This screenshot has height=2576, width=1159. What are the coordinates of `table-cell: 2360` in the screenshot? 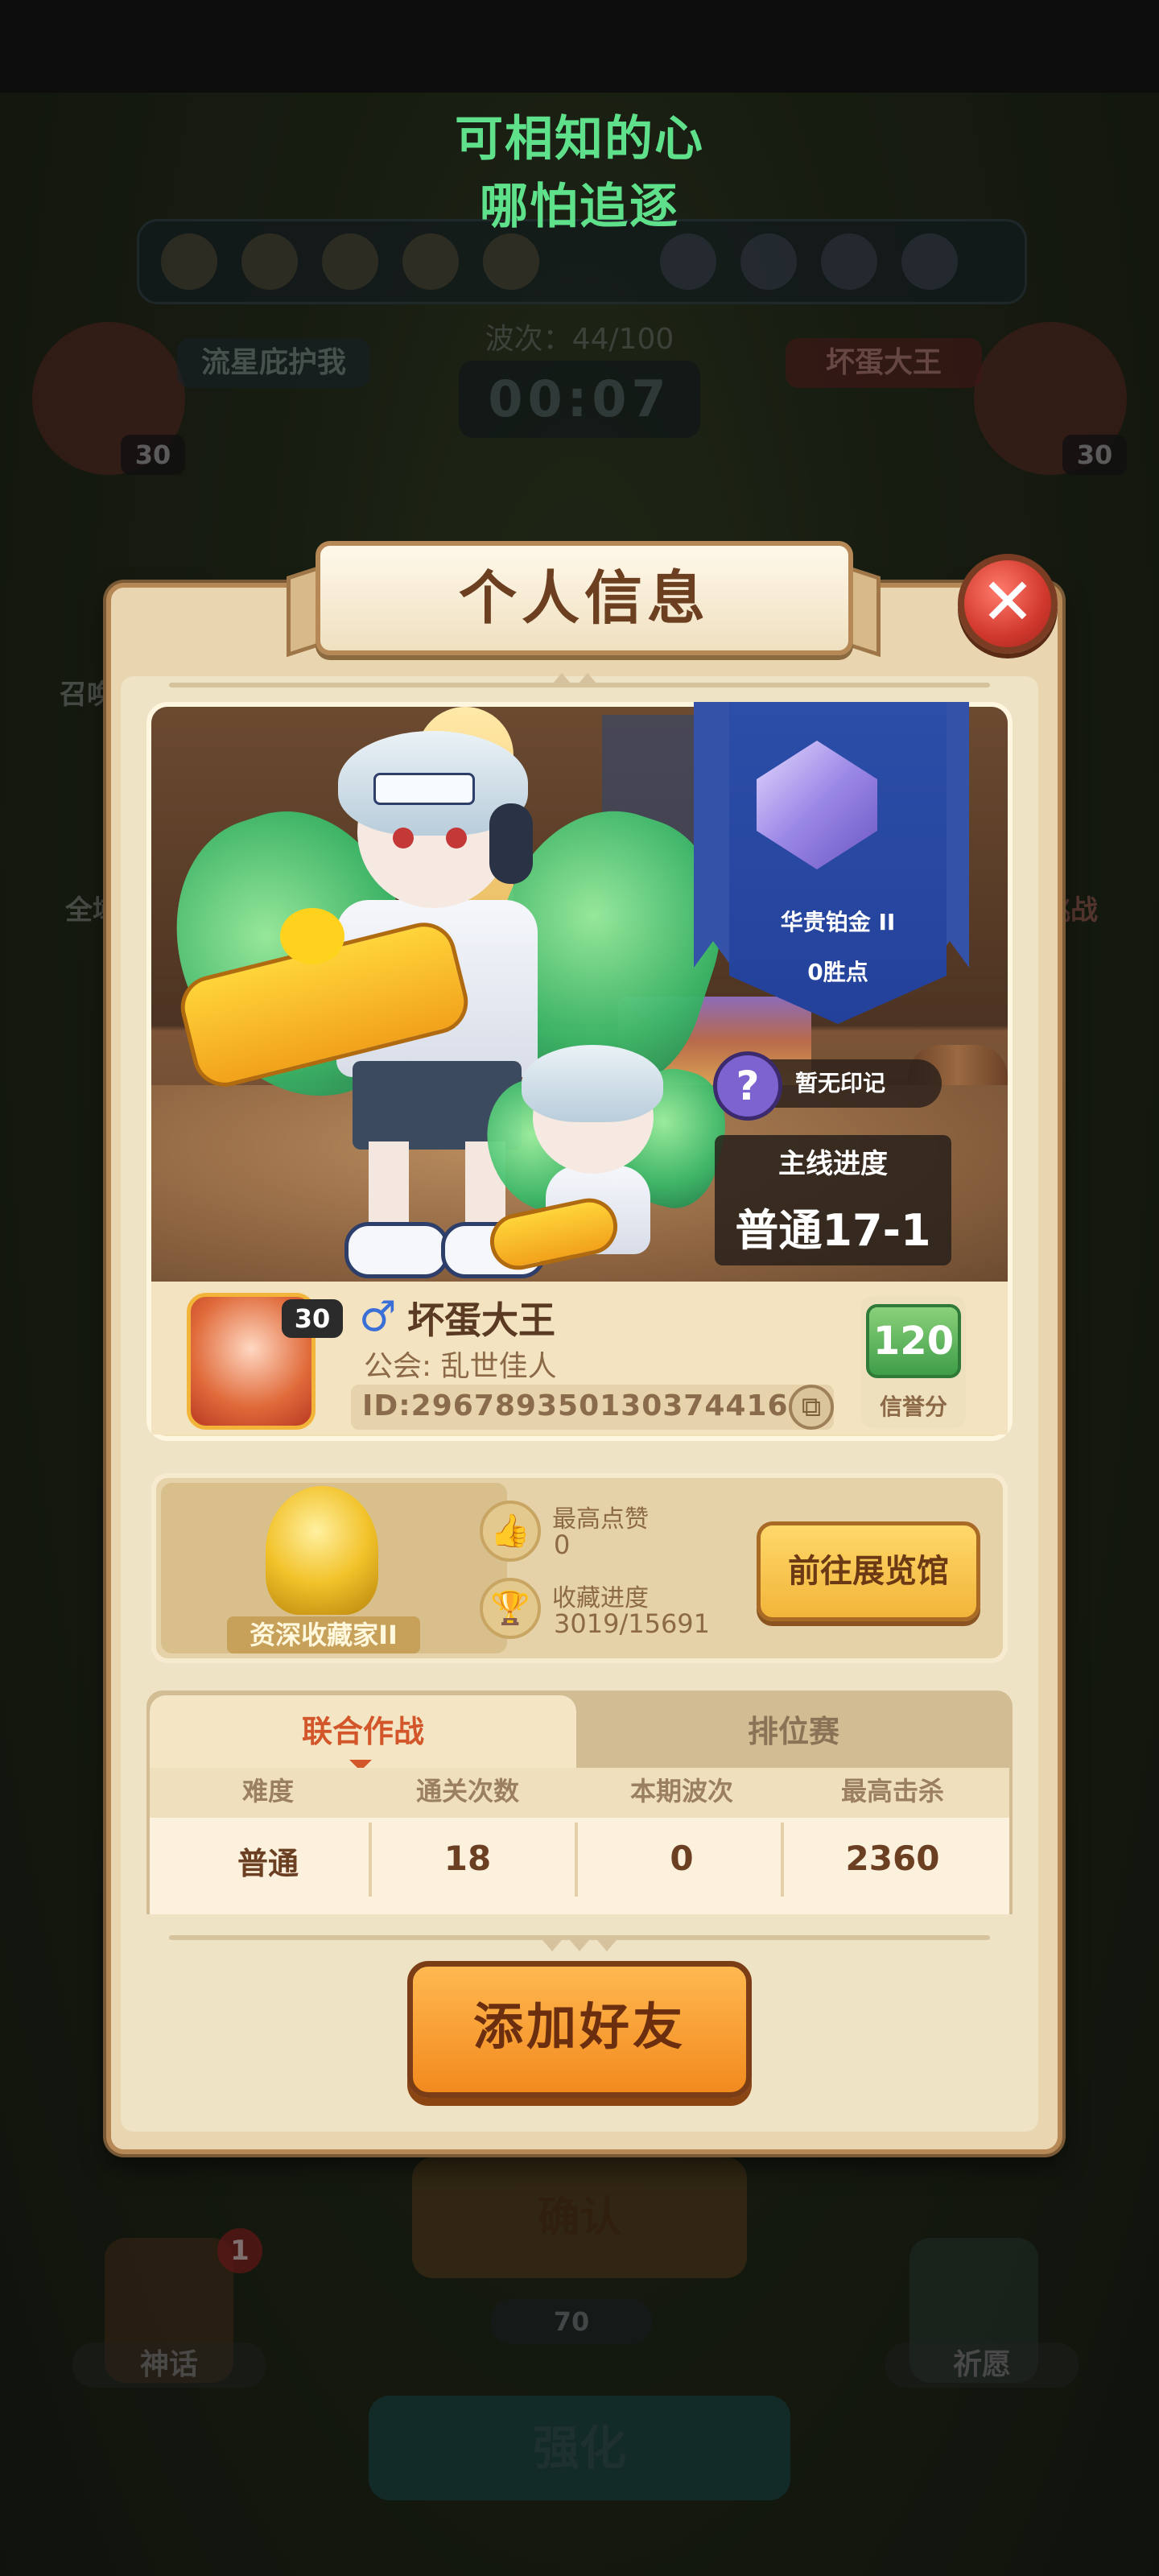 It's located at (892, 1858).